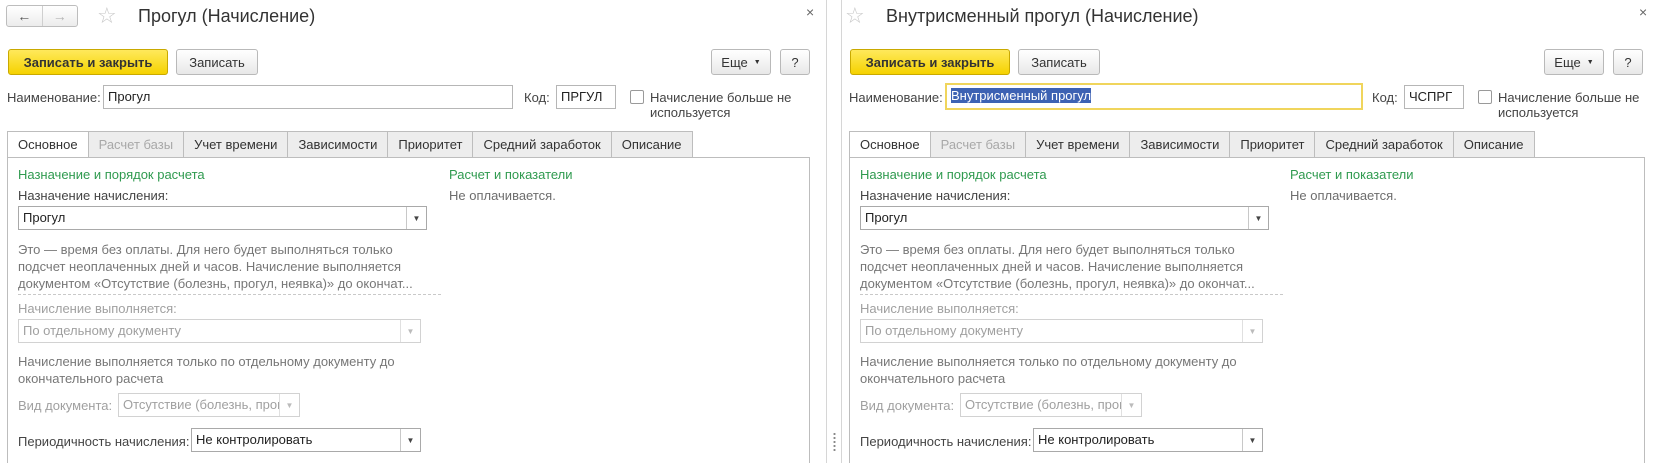 Image resolution: width=1655 pixels, height=463 pixels. I want to click on left-titlebar: ← → ☆ Прогул (Начисление) ×, so click(413, 18).